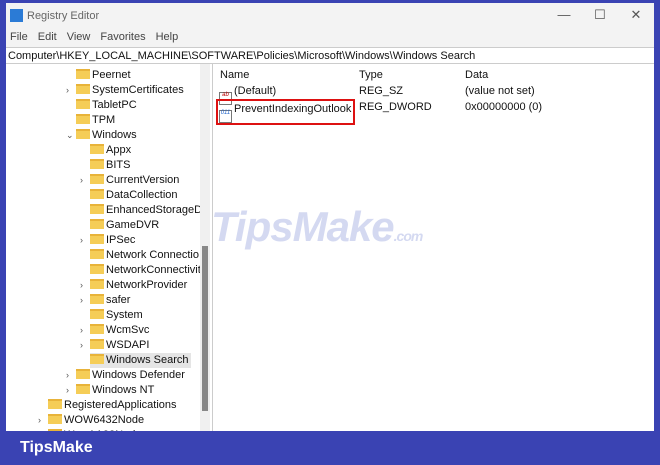 The image size is (660, 465). What do you see at coordinates (167, 37) in the screenshot?
I see `menu-help: Help` at bounding box center [167, 37].